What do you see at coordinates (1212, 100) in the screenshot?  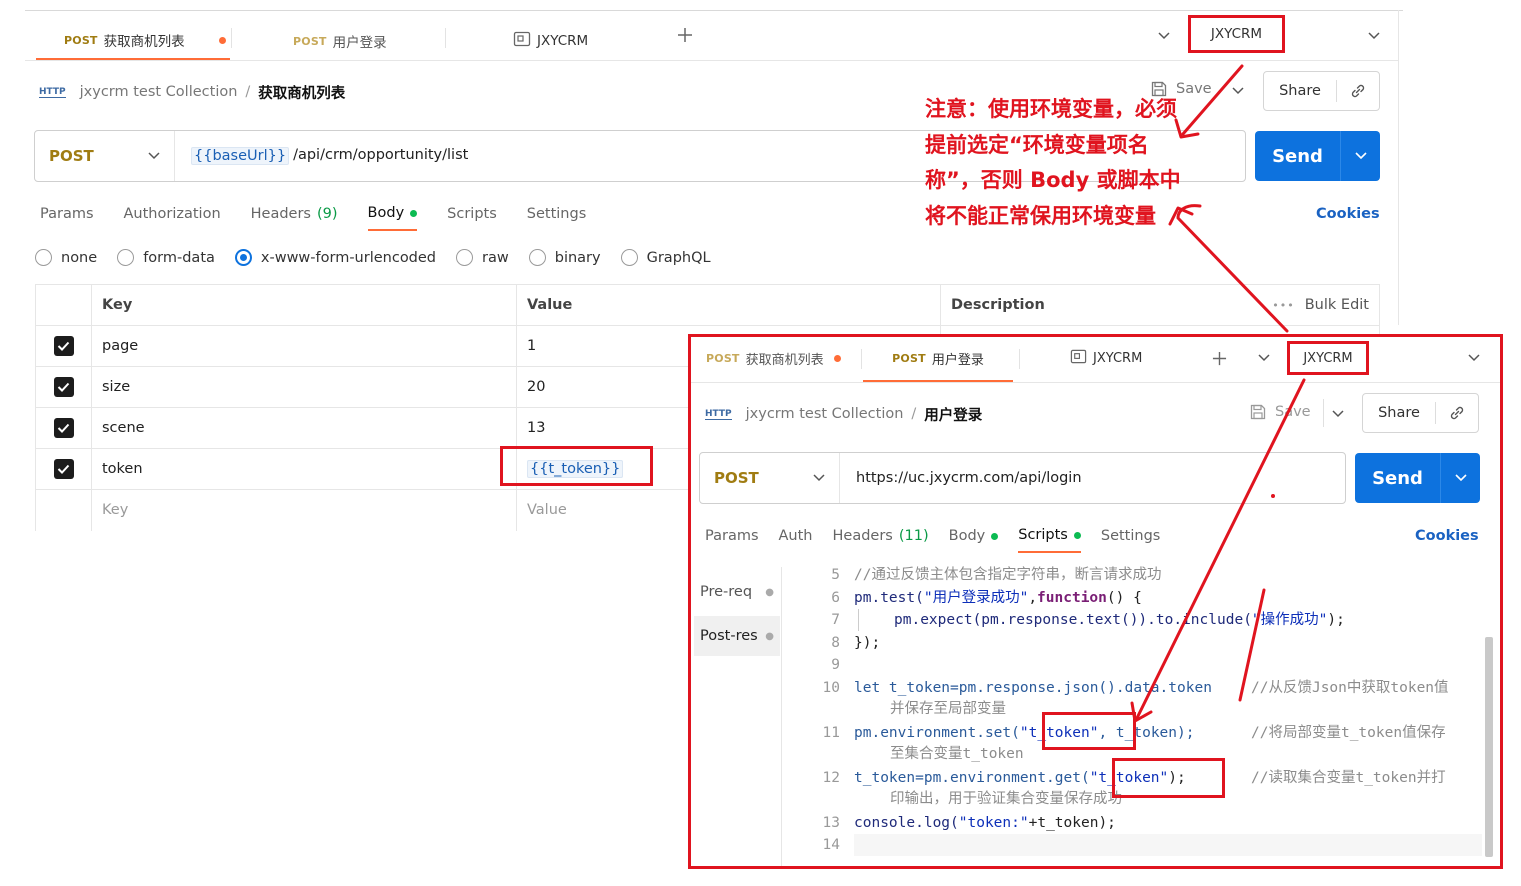 I see `arrow-to-note` at bounding box center [1212, 100].